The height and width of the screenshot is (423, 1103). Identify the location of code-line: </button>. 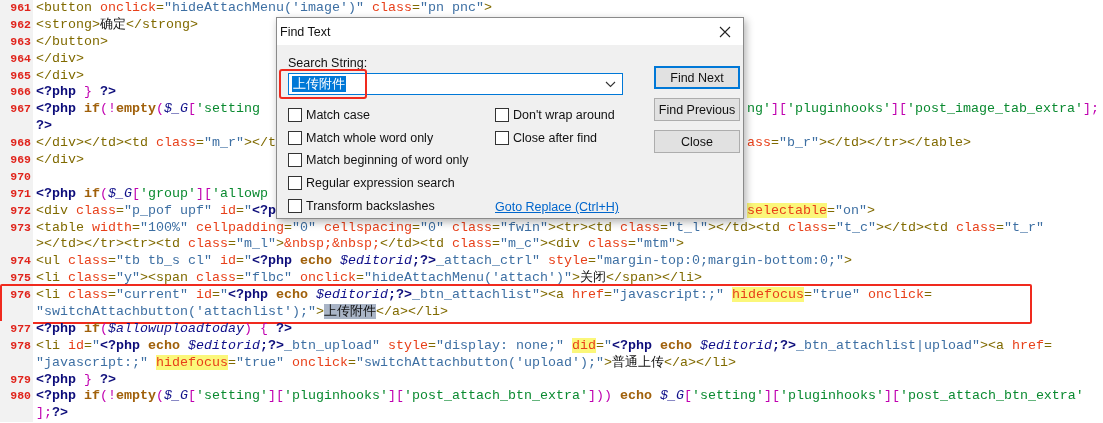
(72, 42).